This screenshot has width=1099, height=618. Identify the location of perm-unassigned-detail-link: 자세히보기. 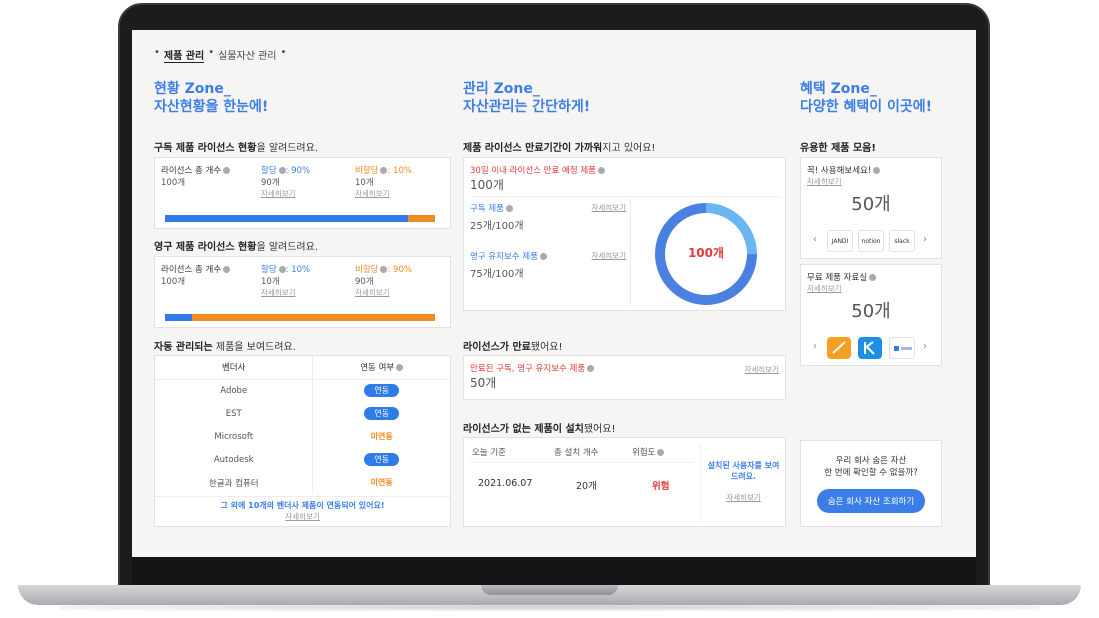
(383, 292).